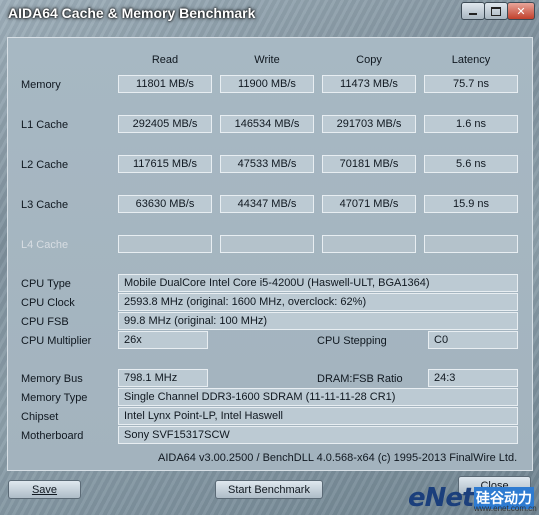 The width and height of the screenshot is (539, 515). What do you see at coordinates (163, 378) in the screenshot?
I see `memory-bus-value: 798.1 MHz` at bounding box center [163, 378].